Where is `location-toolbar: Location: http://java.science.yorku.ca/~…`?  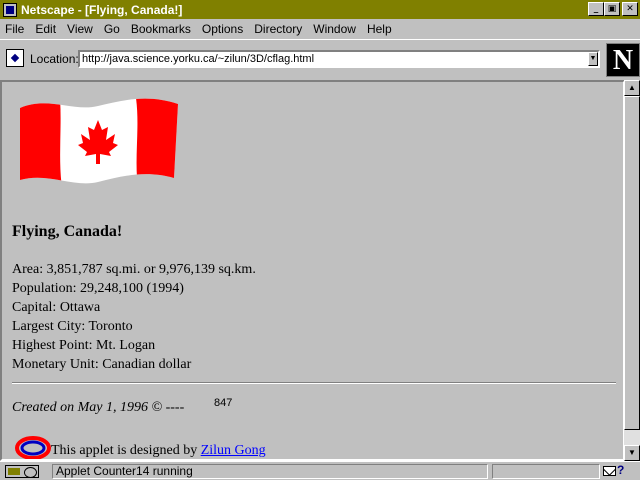
location-toolbar: Location: http://java.science.yorku.ca/~… is located at coordinates (320, 59).